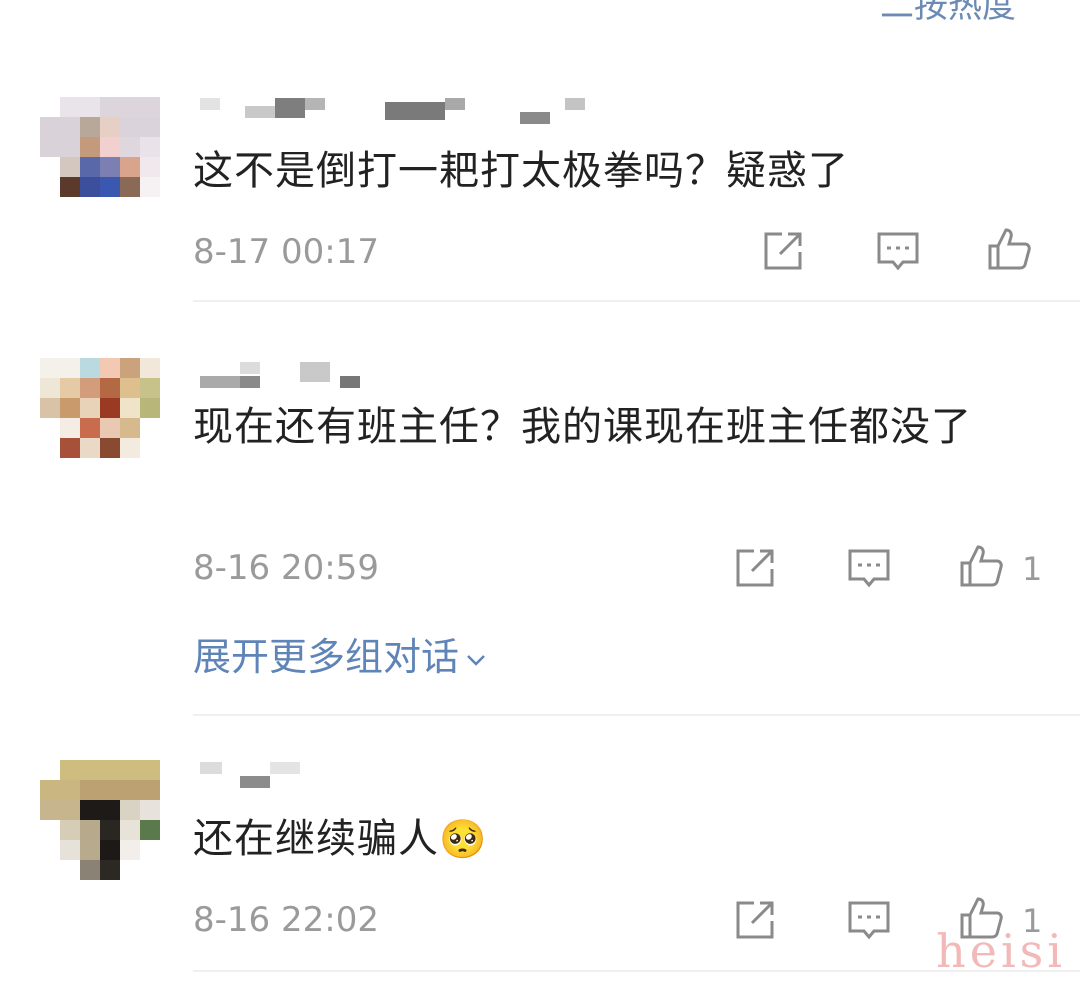 Image resolution: width=1080 pixels, height=984 pixels. Describe the element at coordinates (521, 171) in the screenshot. I see `comment-text: 这不是倒打一耙打太极拳吗？疑惑了` at that location.